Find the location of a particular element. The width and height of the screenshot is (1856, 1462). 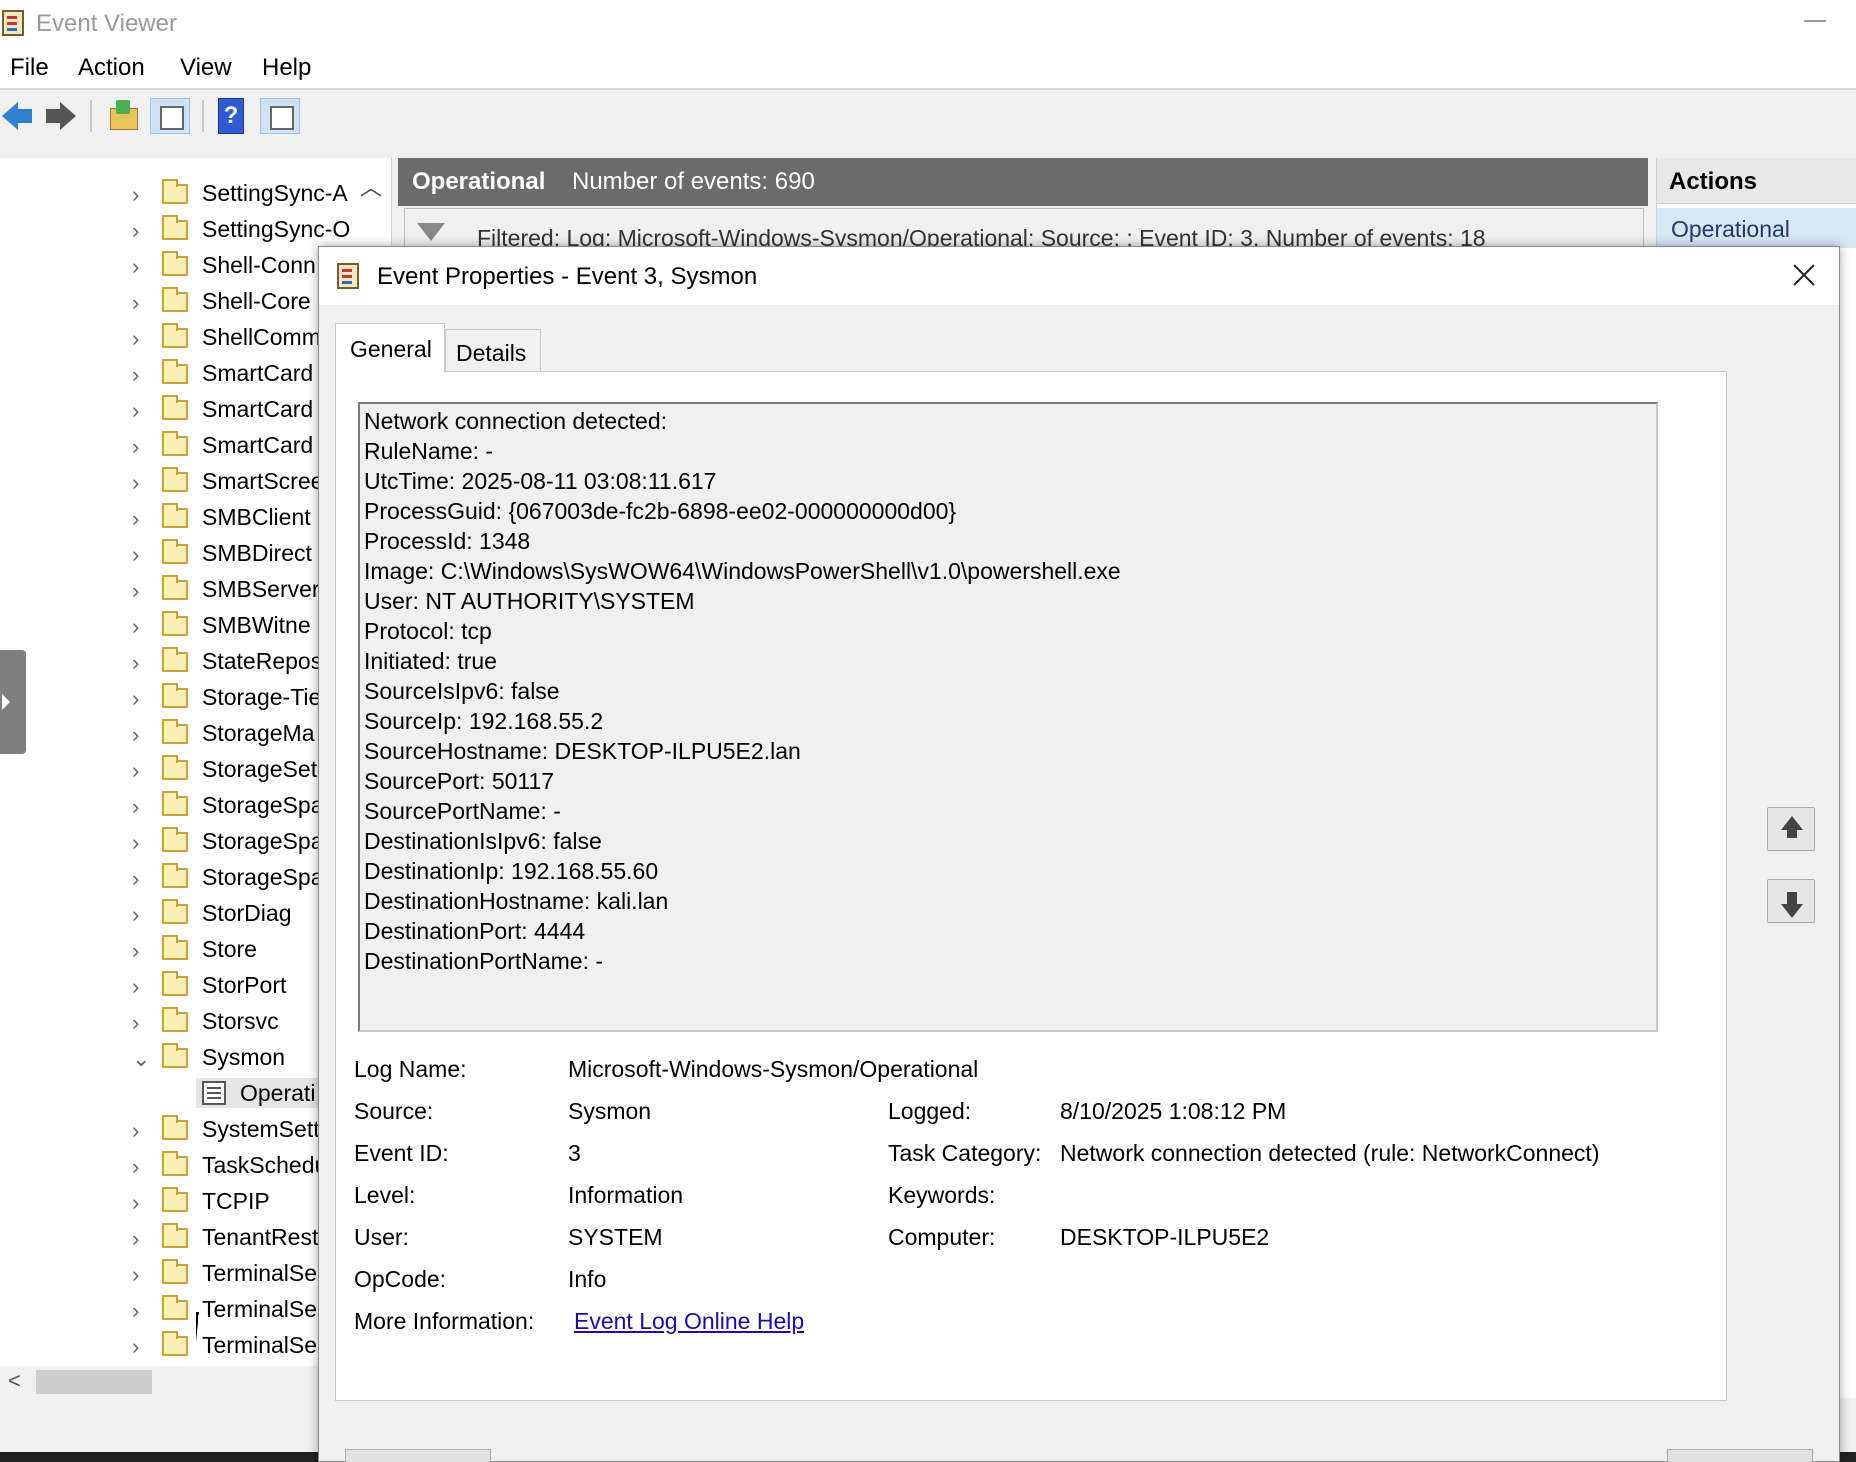

tree-horizontal-scrollbar: < is located at coordinates (165, 1382).